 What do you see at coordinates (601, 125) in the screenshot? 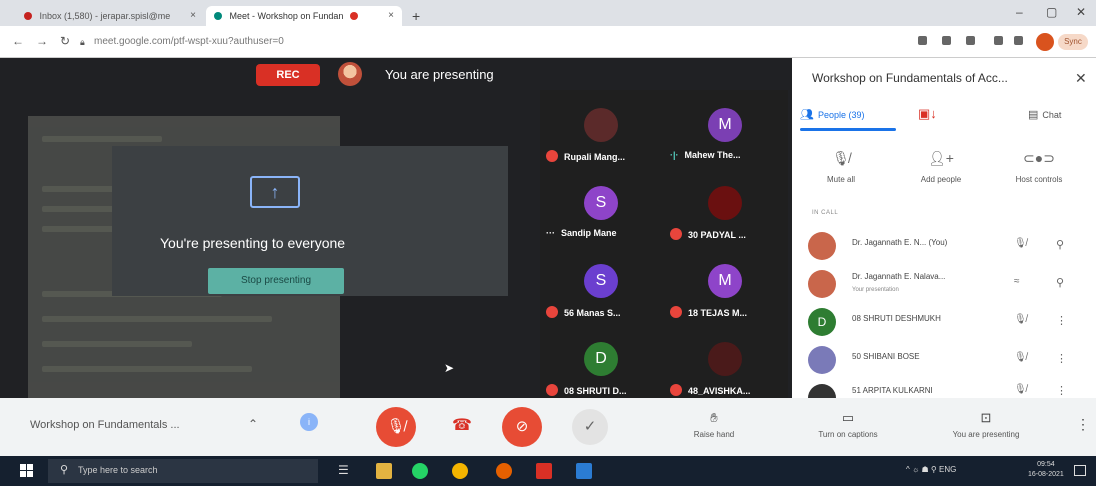
I see `participant-avatar` at bounding box center [601, 125].